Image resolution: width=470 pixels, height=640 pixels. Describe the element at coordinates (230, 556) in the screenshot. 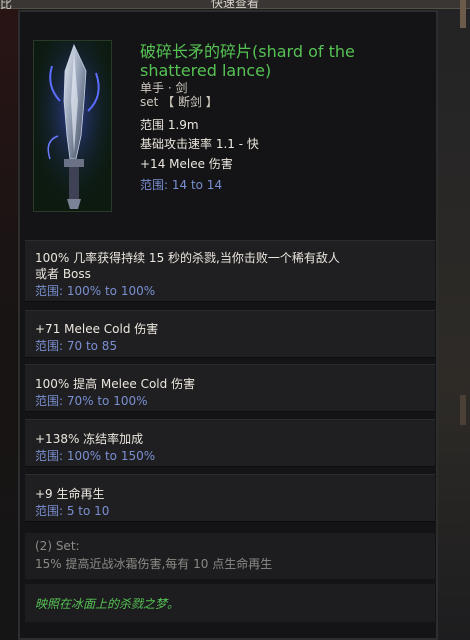

I see `set-bonus-block: (2) Set: 15% 提高近战冰霜伤害,每有 10 点生命再生` at that location.